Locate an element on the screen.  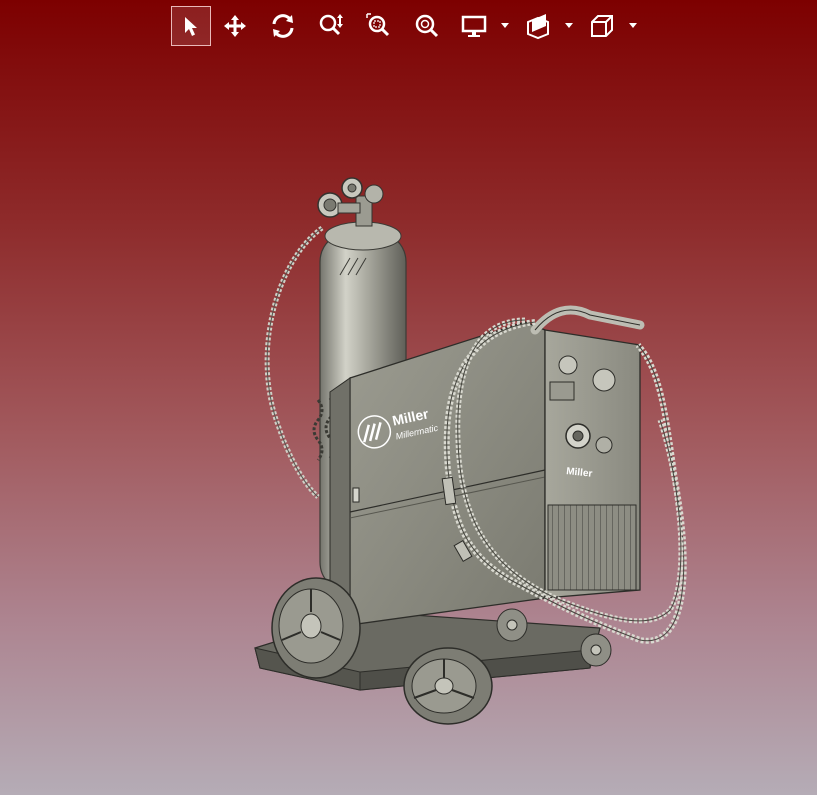
display-mode-button is located at coordinates (483, 26).